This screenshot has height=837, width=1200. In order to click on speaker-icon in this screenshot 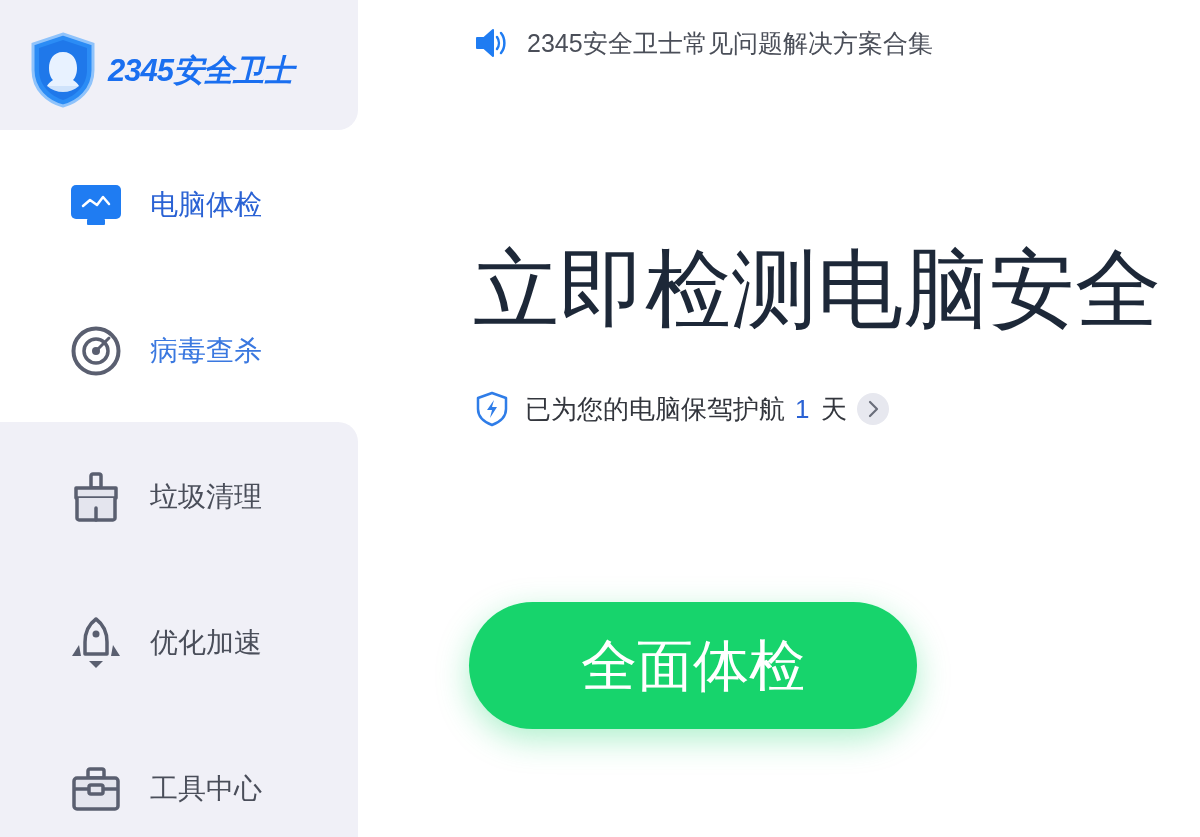, I will do `click(491, 43)`.